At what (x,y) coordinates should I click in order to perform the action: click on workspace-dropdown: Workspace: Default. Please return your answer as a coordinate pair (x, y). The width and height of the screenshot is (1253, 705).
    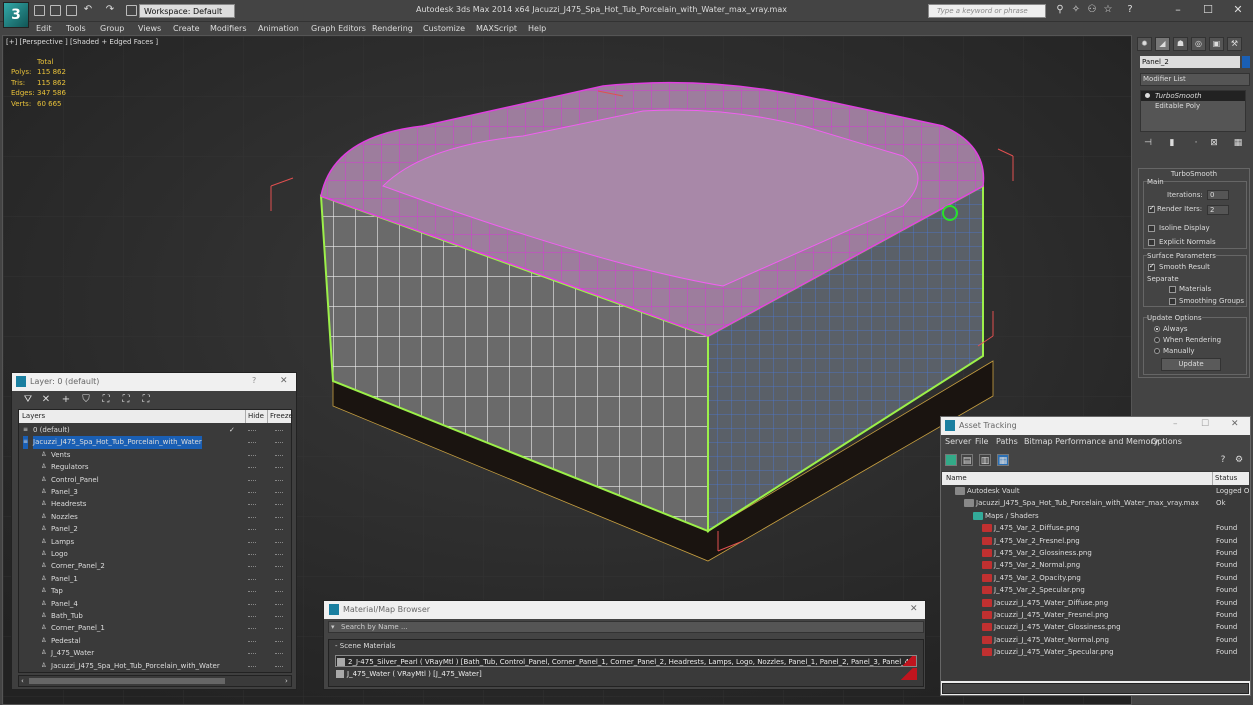
    Looking at the image, I should click on (187, 11).